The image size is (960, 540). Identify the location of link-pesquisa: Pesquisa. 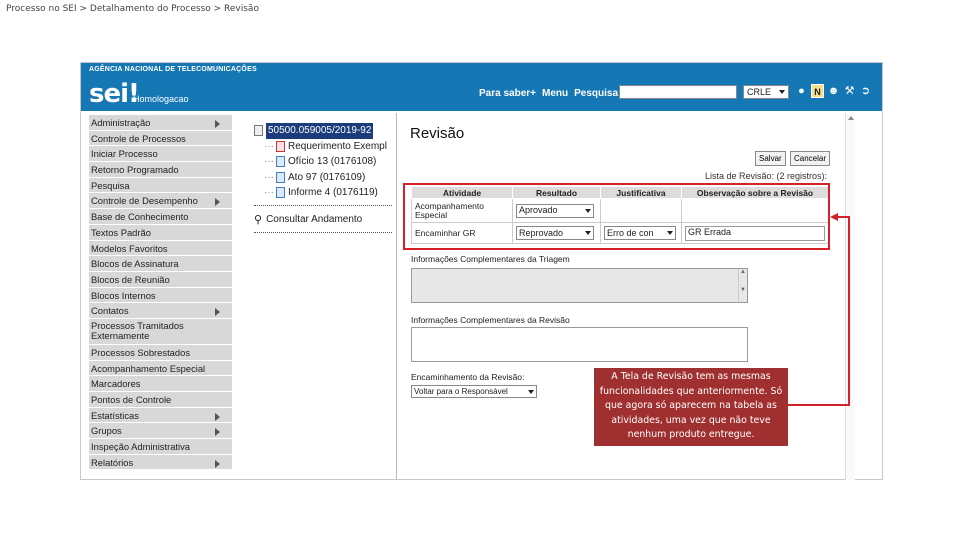
(596, 93).